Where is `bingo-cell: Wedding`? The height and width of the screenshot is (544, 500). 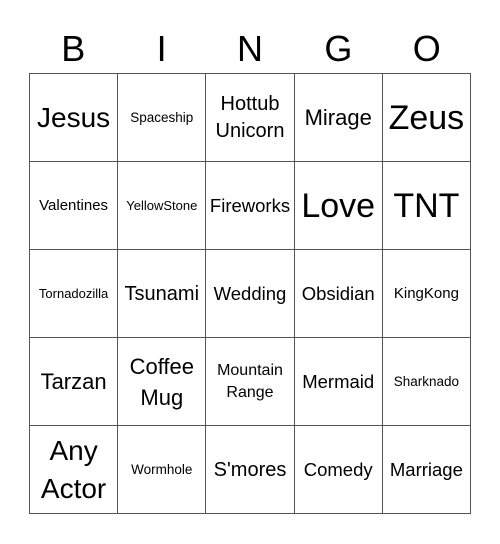
bingo-cell: Wedding is located at coordinates (250, 294).